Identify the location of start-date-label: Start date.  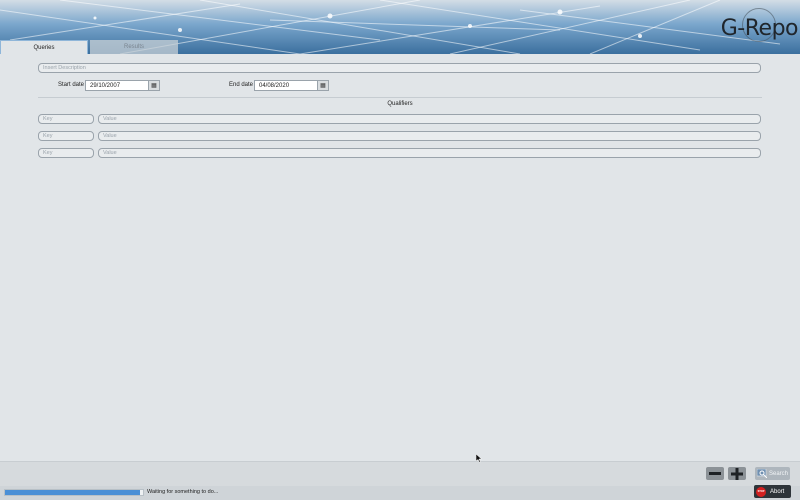
(71, 85).